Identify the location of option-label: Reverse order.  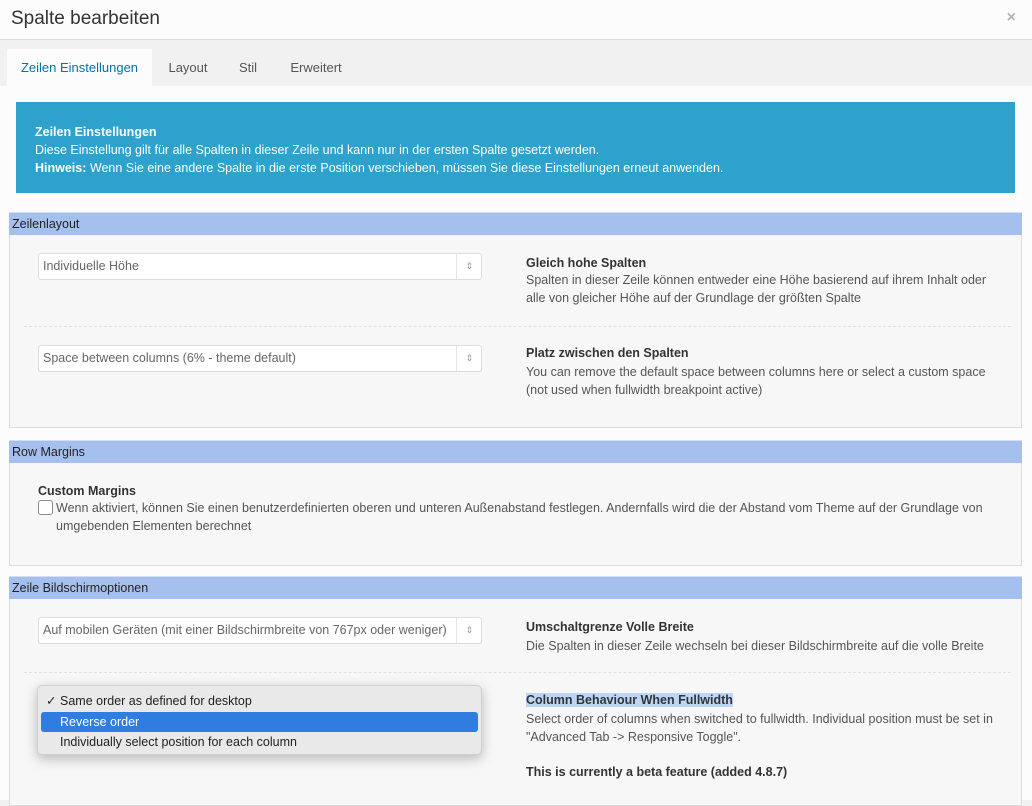
(100, 722).